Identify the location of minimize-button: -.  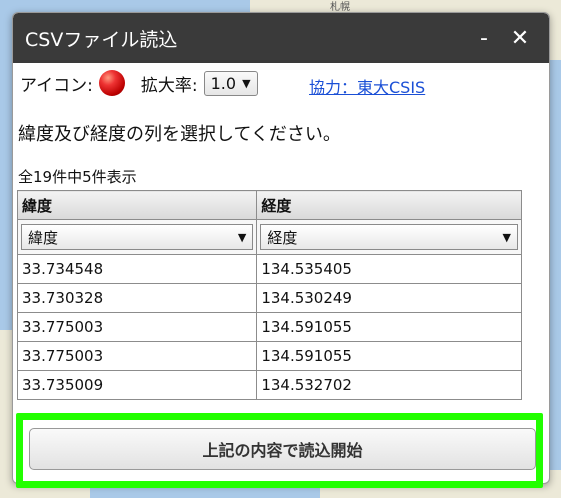
(484, 38).